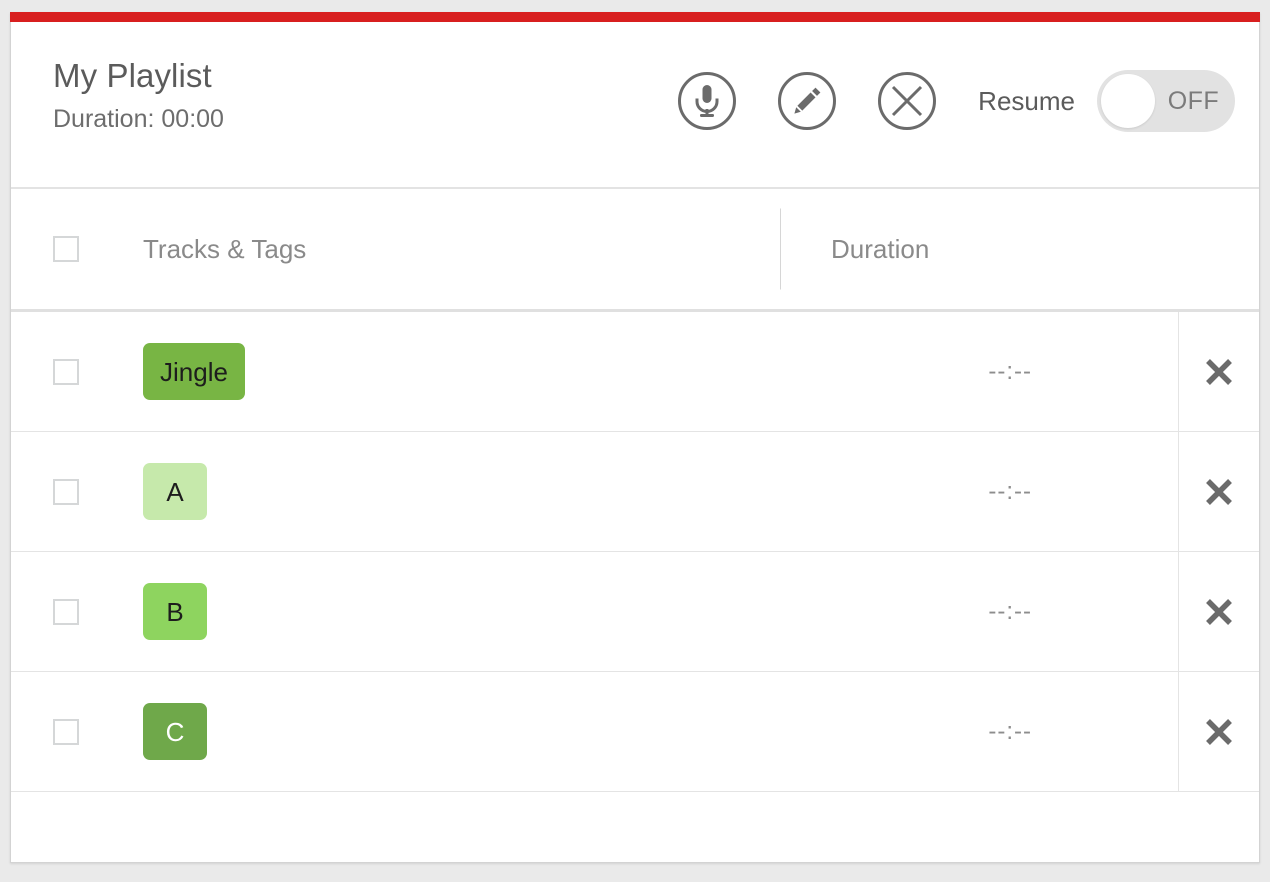 The image size is (1270, 882). Describe the element at coordinates (450, 731) in the screenshot. I see `row-track-cell: C` at that location.